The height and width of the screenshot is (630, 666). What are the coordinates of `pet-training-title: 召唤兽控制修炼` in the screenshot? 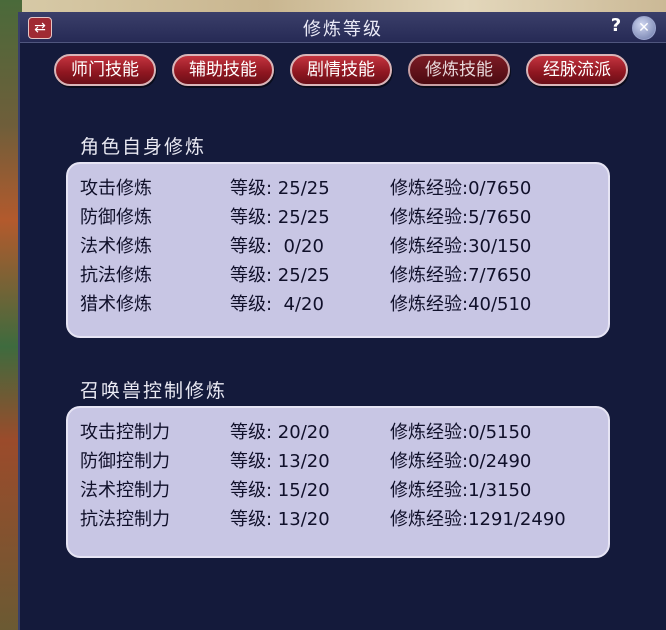 It's located at (154, 391).